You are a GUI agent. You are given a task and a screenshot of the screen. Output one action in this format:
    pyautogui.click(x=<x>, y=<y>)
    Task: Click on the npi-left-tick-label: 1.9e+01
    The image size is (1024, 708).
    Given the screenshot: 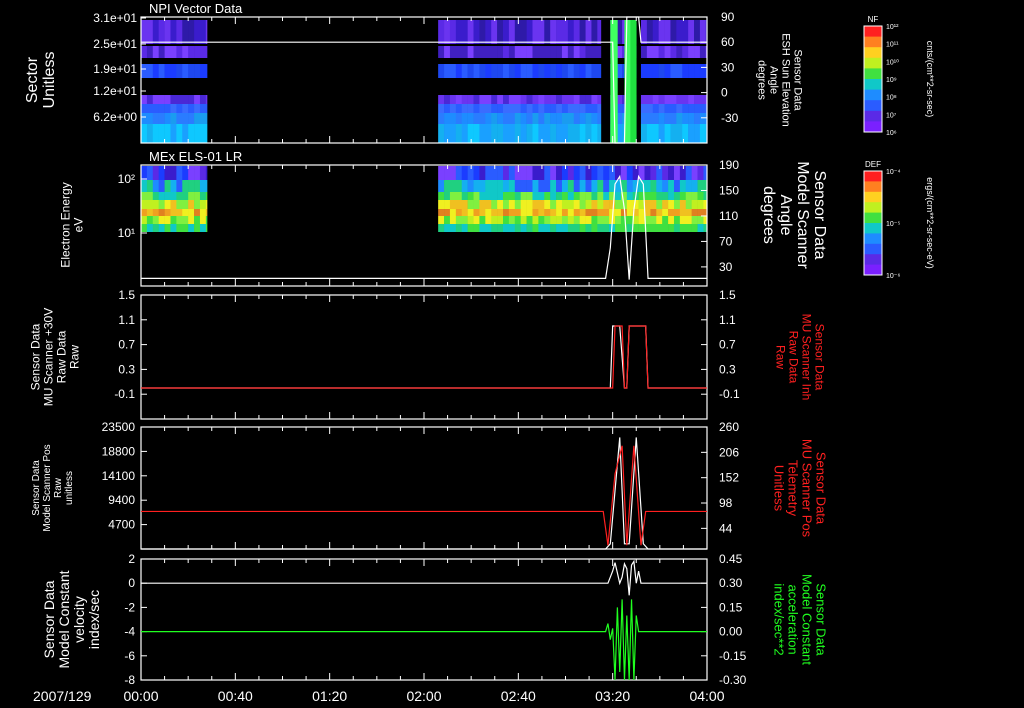 What is the action you would take?
    pyautogui.click(x=115, y=69)
    